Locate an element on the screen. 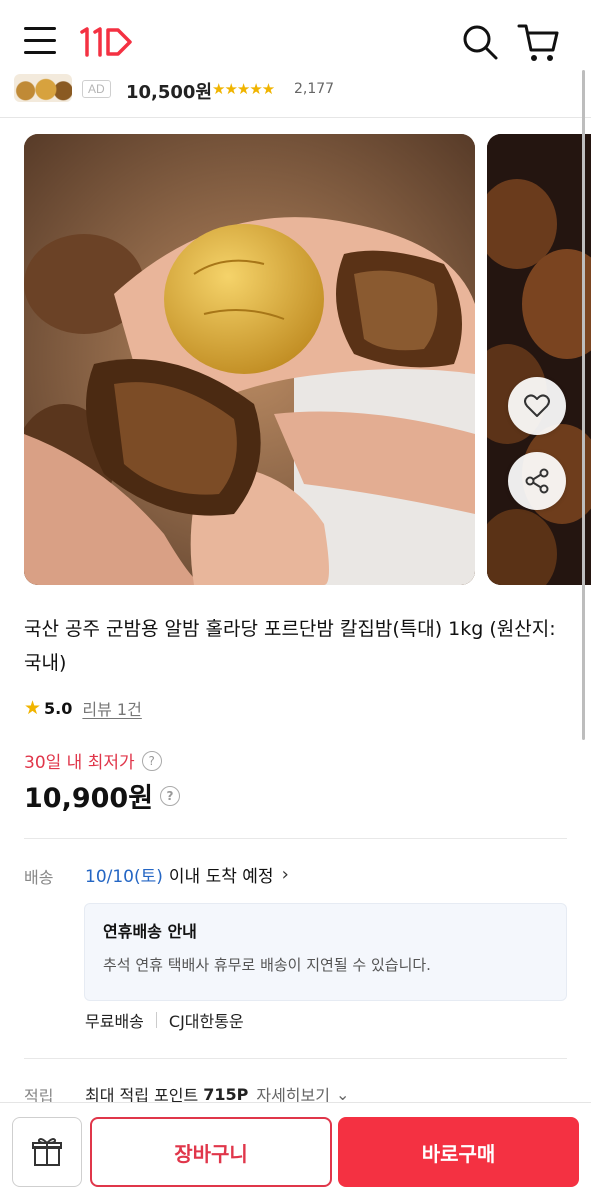 This screenshot has height=1200, width=591. shipping-date: 10/10(토) 이내 도착 예정 › is located at coordinates (187, 874).